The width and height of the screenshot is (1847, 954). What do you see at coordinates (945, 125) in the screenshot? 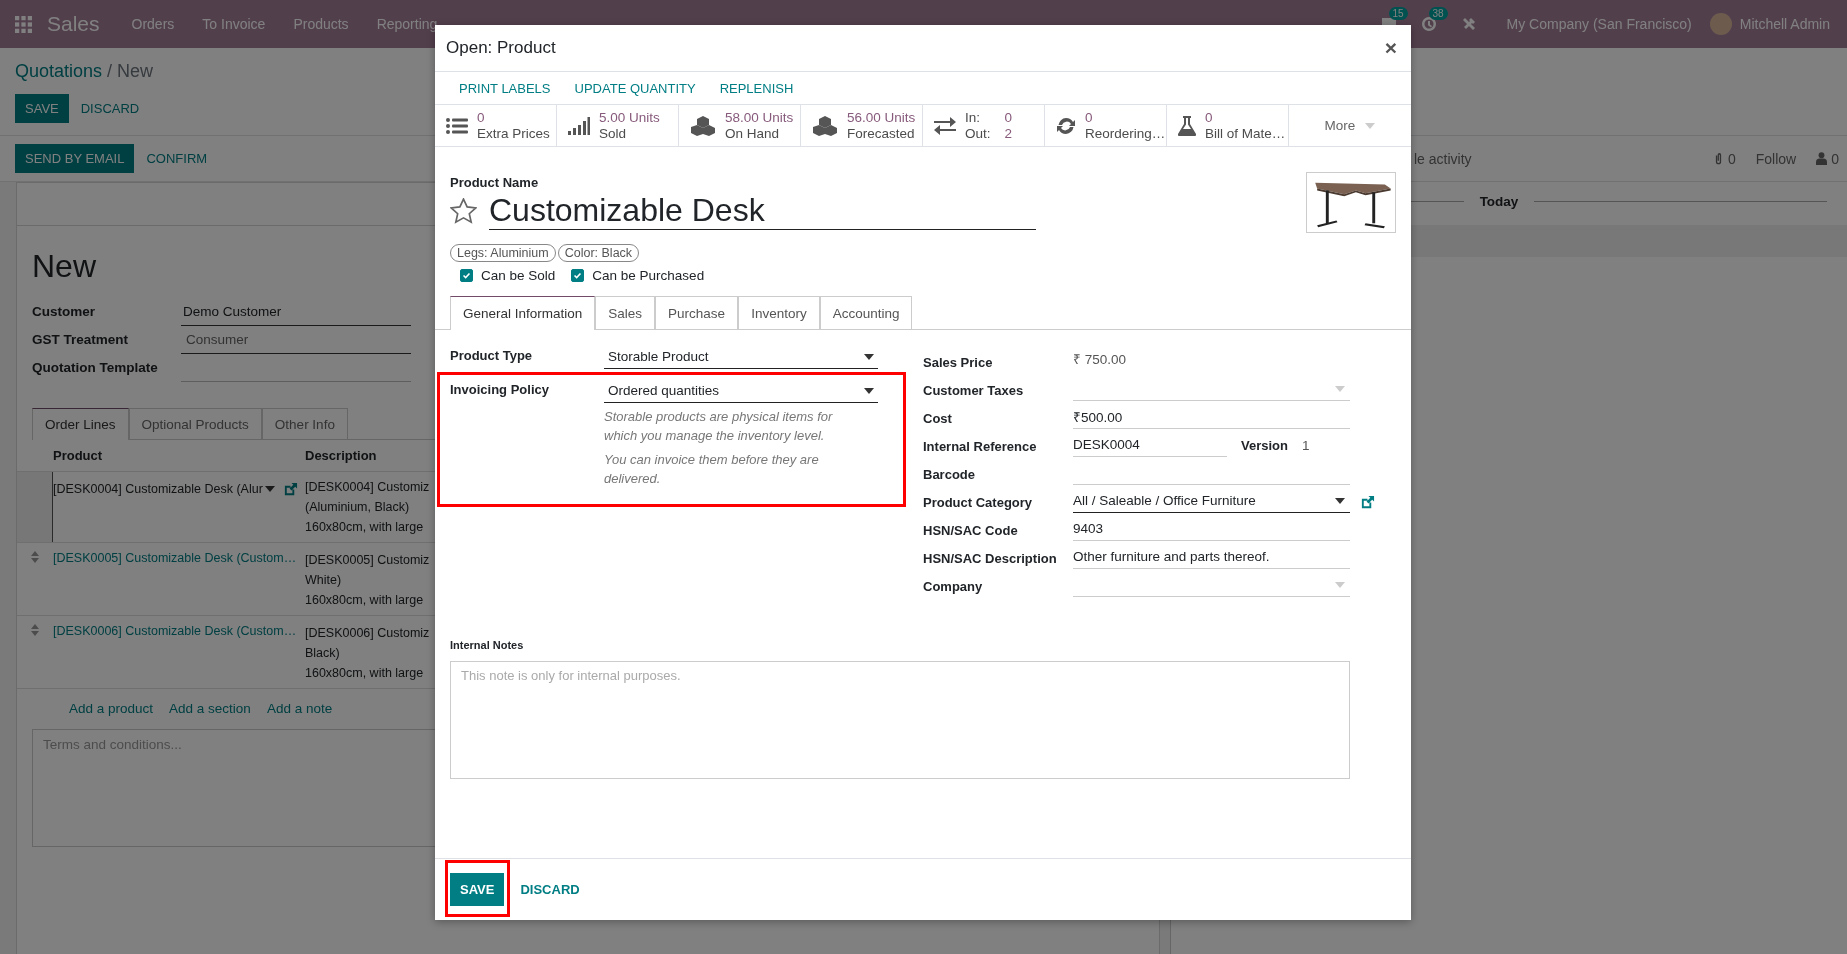
I see `transfer-arrows-icon` at bounding box center [945, 125].